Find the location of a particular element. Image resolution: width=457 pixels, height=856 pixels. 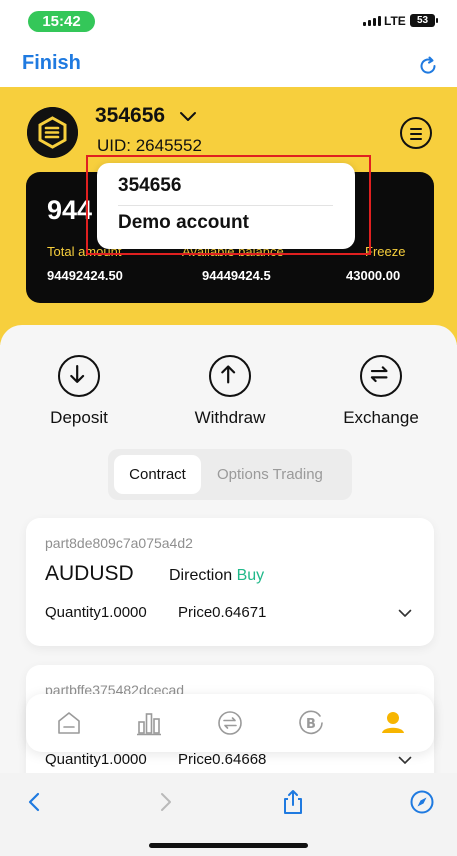

account-name: 354656 is located at coordinates (130, 116).